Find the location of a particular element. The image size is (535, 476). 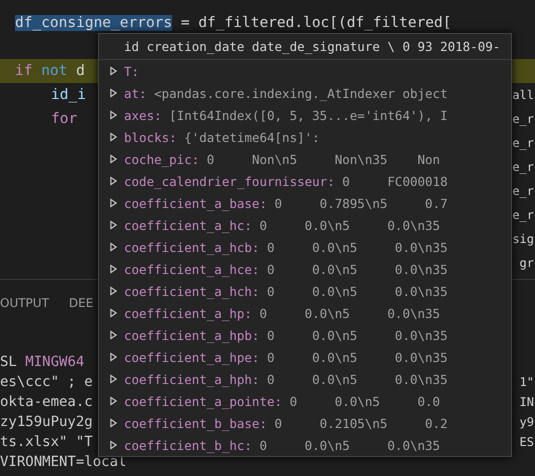

code-text: gr is located at coordinates (527, 263).